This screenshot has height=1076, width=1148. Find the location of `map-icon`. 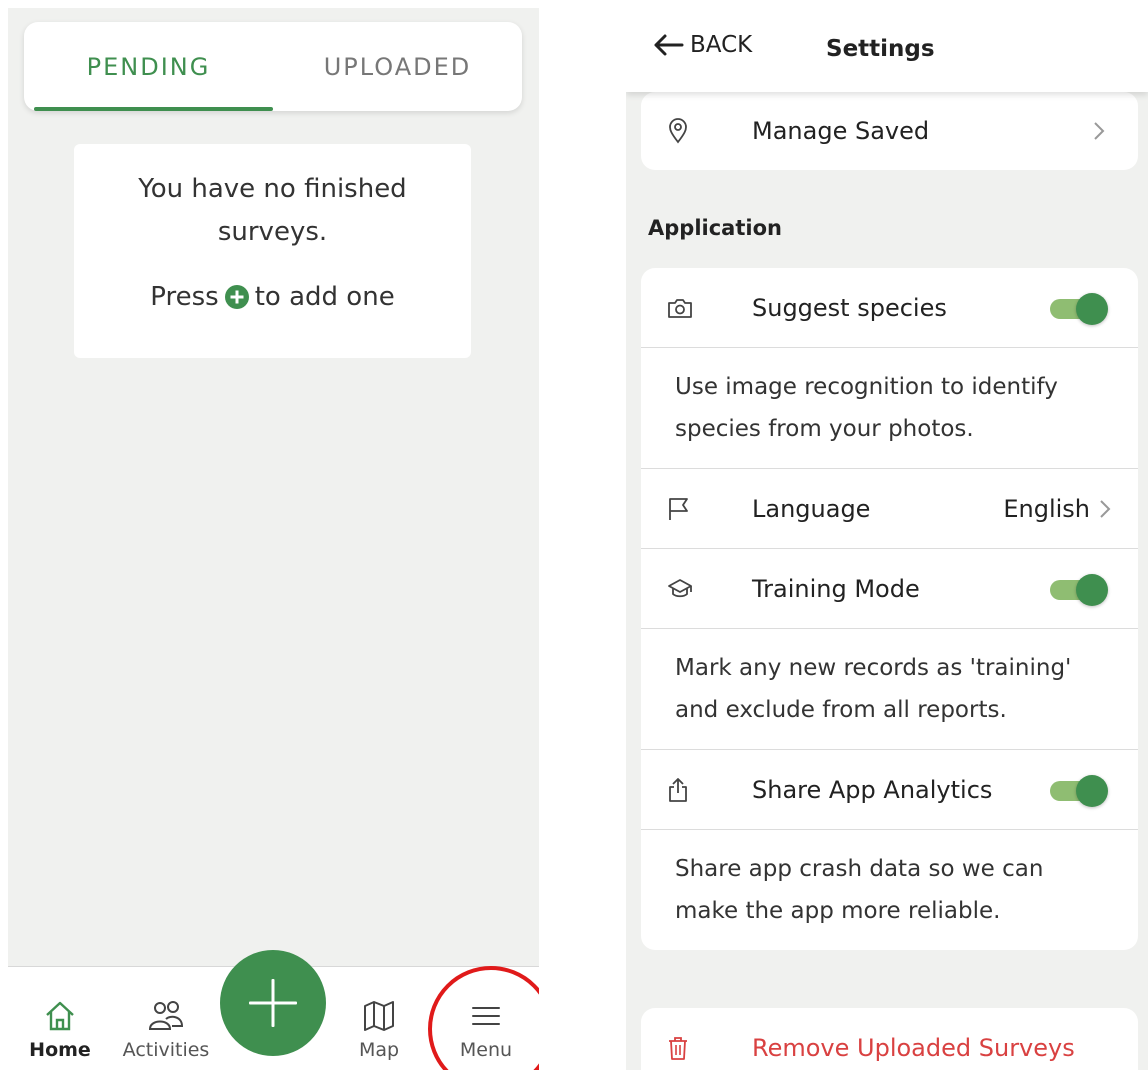

map-icon is located at coordinates (379, 1016).